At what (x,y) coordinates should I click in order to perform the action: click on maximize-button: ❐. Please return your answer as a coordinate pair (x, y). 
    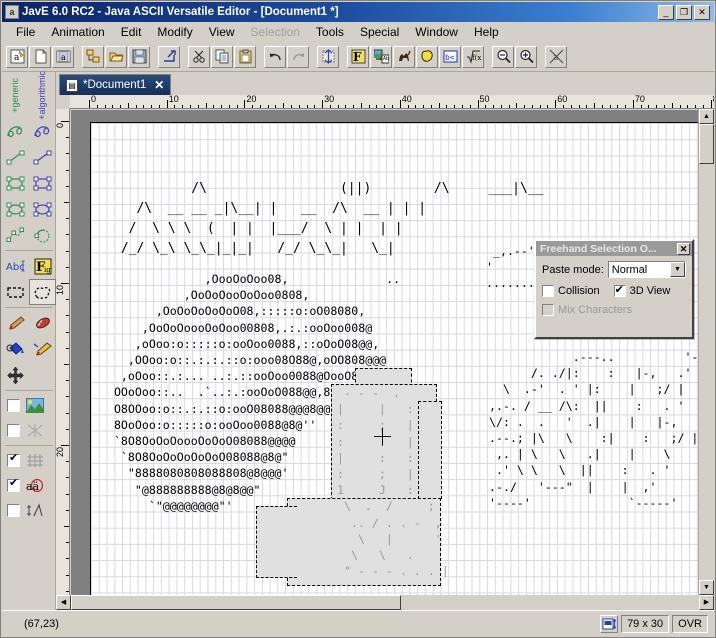
    Looking at the image, I should click on (684, 12).